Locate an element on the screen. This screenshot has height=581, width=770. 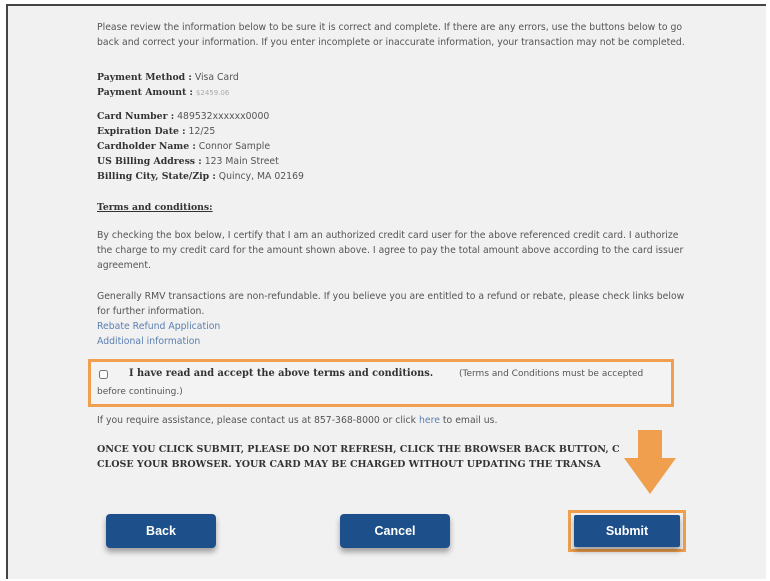
accept-terms-note: (Terms and Conditions must be accepted is located at coordinates (551, 374).